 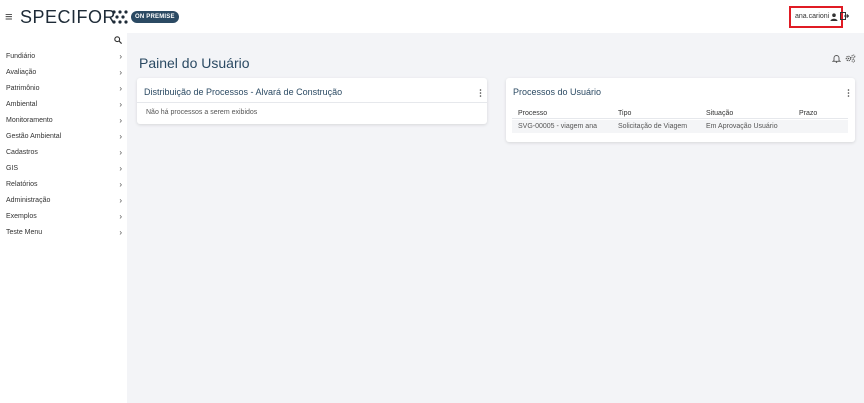 What do you see at coordinates (22, 152) in the screenshot?
I see `sidebar-item-label: Cadastros` at bounding box center [22, 152].